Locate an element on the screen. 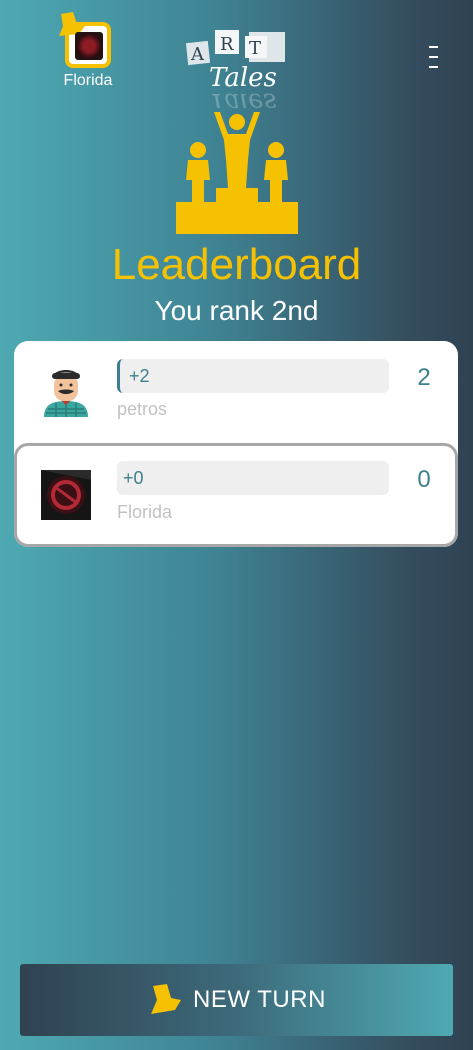 The height and width of the screenshot is (1050, 473). profile-avatar is located at coordinates (85, 40).